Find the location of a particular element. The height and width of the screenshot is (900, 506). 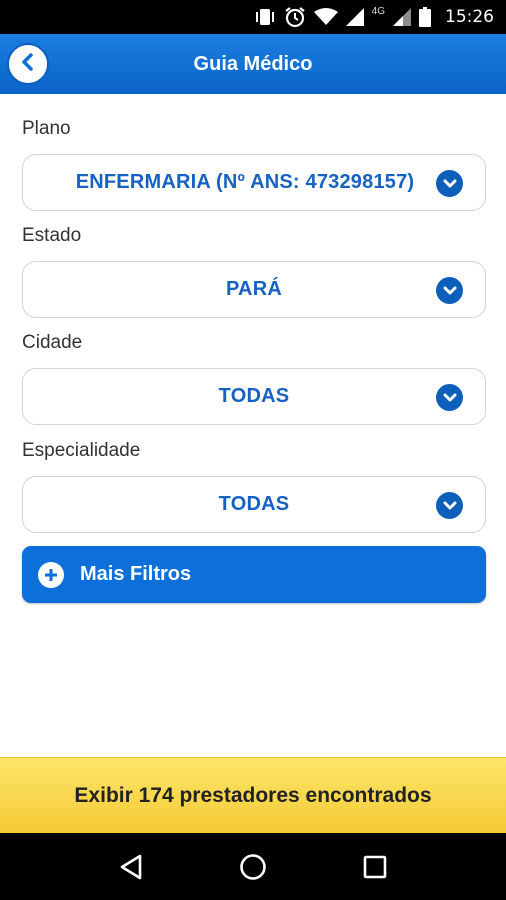

cidade-label: Cidade is located at coordinates (52, 342).